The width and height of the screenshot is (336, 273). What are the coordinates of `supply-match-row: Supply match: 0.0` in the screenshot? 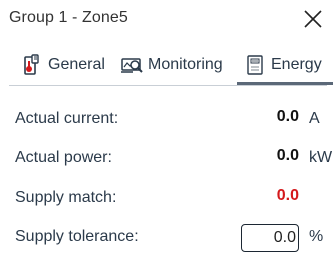 It's located at (171, 198).